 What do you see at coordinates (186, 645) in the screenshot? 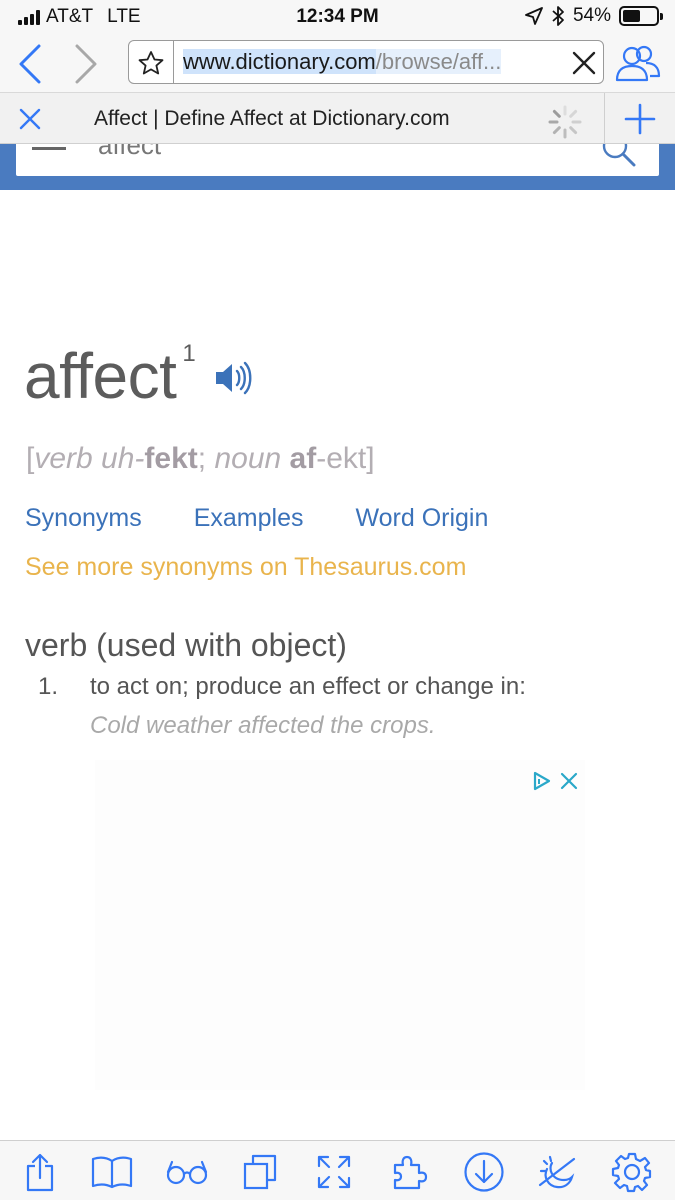
I see `part-of-speech: verb (used with object)` at bounding box center [186, 645].